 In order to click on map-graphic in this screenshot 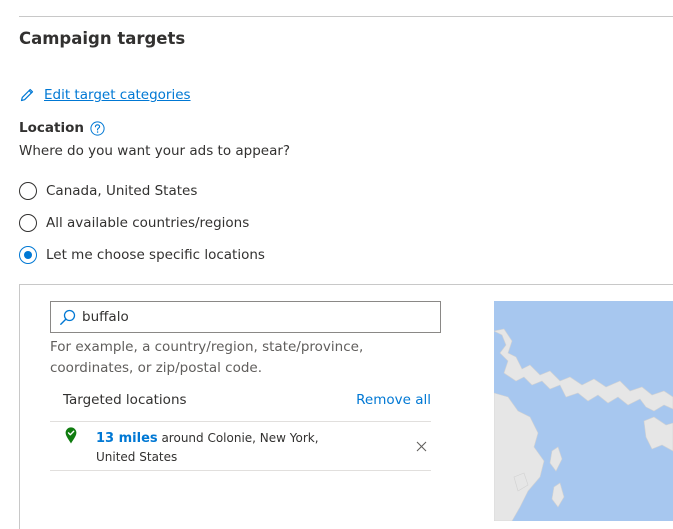, I will do `click(583, 411)`.